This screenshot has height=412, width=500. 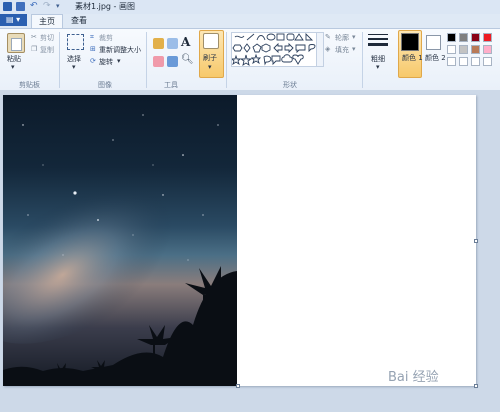 What do you see at coordinates (378, 67) in the screenshot?
I see `size-dropdown-icon: ▾` at bounding box center [378, 67].